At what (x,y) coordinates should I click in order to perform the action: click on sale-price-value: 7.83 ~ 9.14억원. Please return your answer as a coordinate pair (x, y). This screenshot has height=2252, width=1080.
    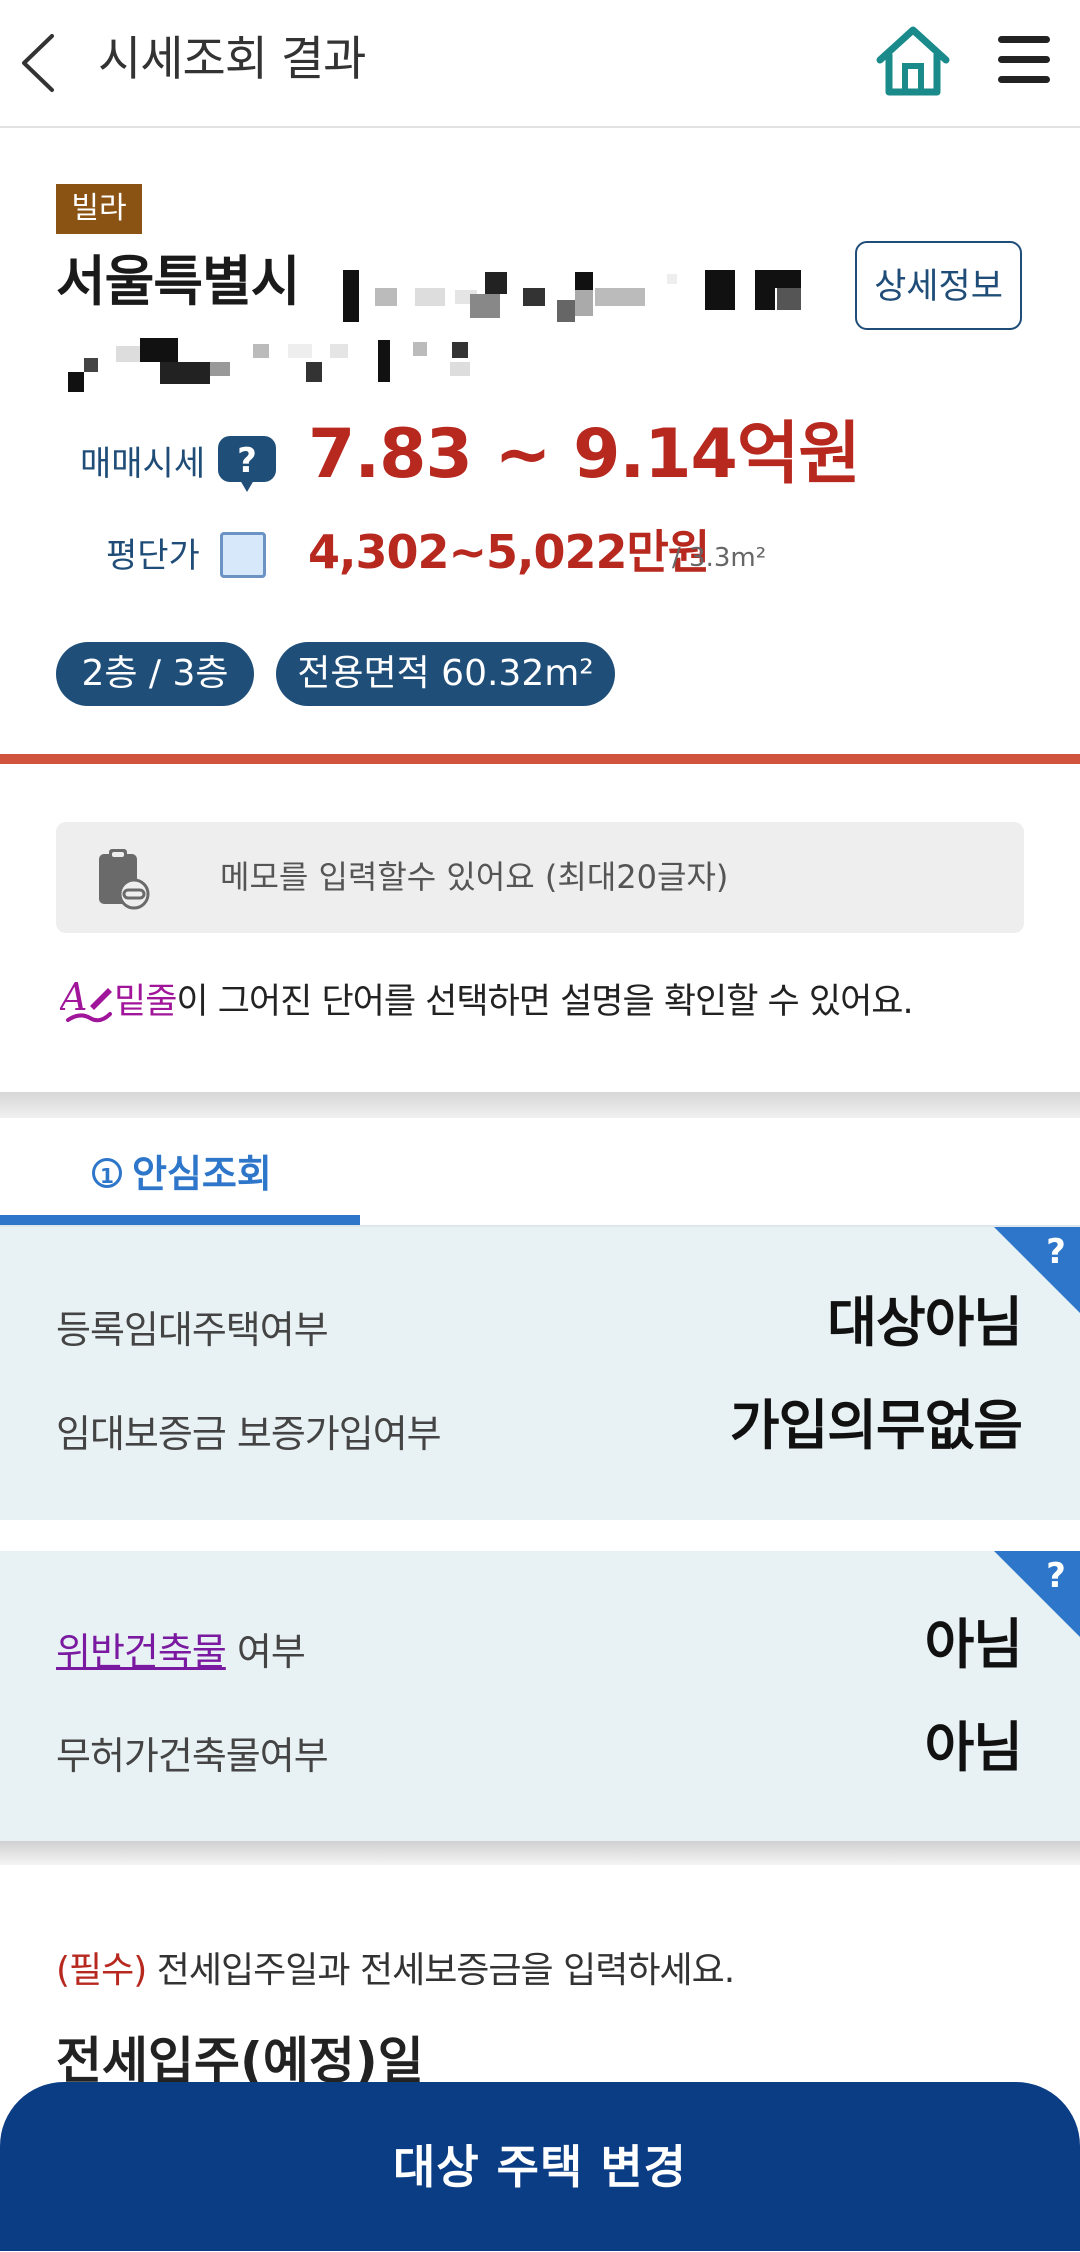
    Looking at the image, I should click on (584, 454).